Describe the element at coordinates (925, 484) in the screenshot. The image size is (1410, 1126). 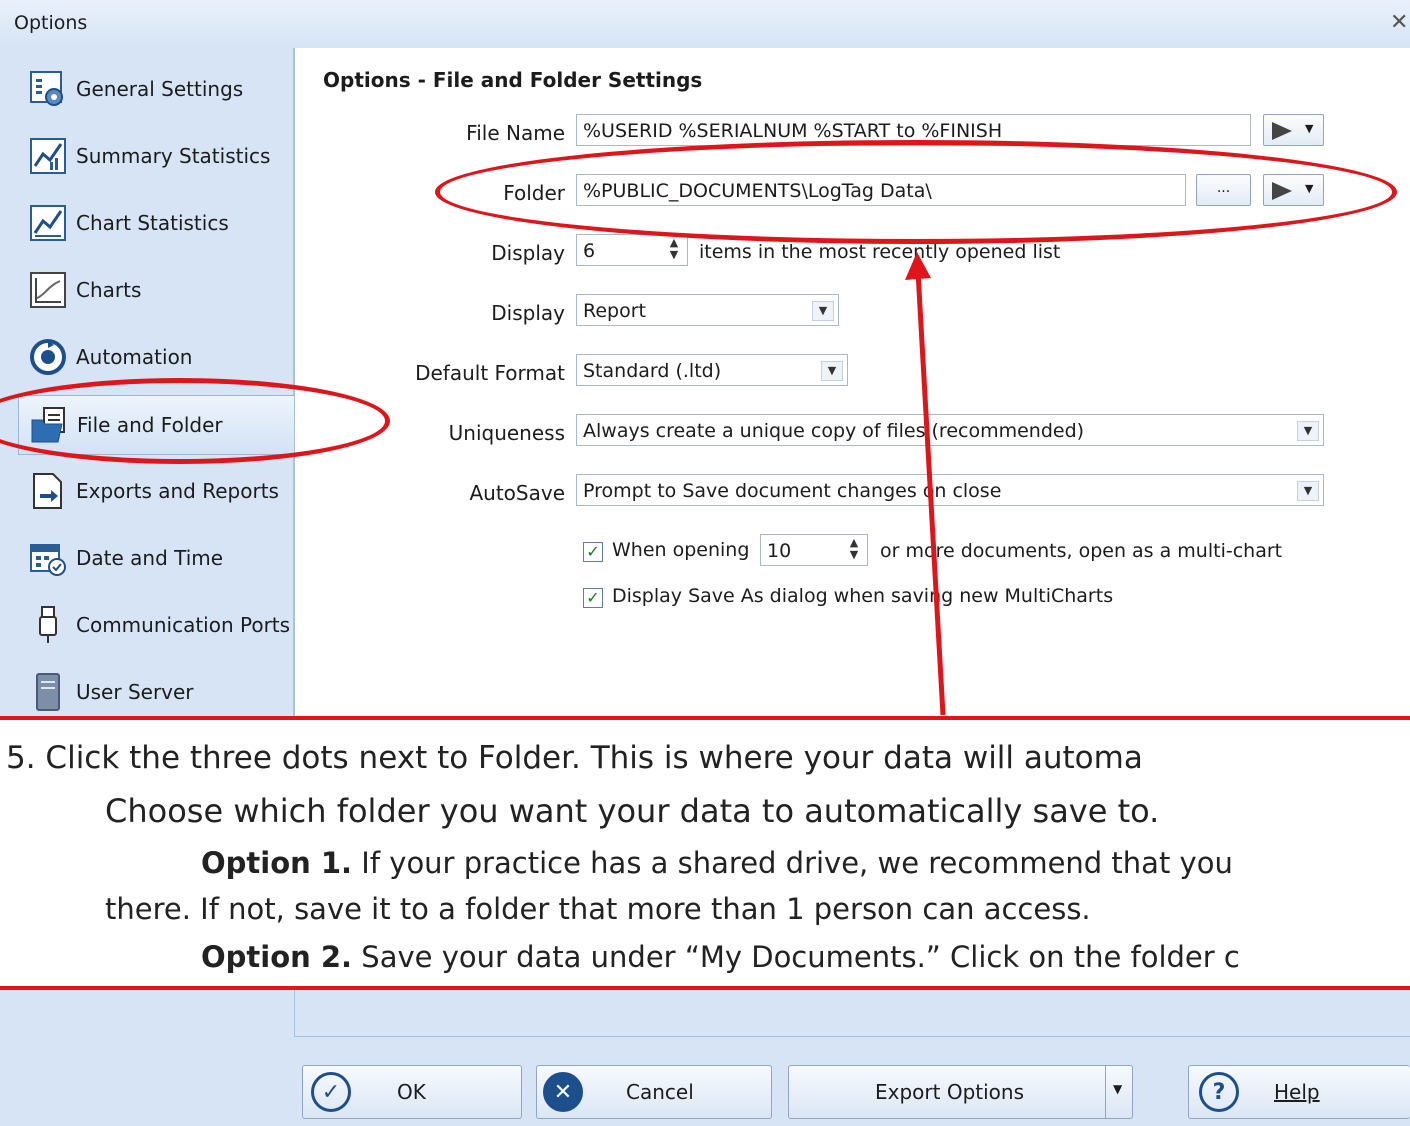
I see `annotation-arrow` at that location.